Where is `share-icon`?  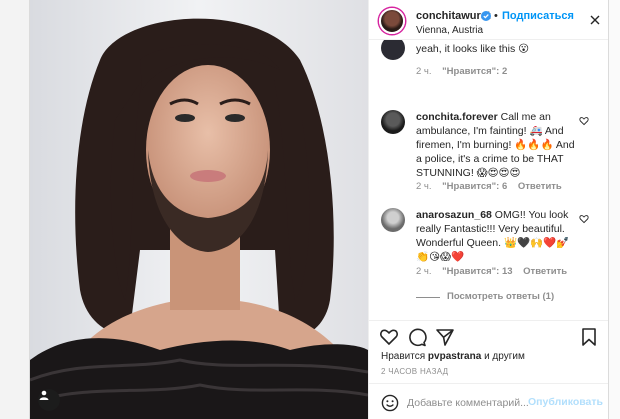 share-icon is located at coordinates (445, 337).